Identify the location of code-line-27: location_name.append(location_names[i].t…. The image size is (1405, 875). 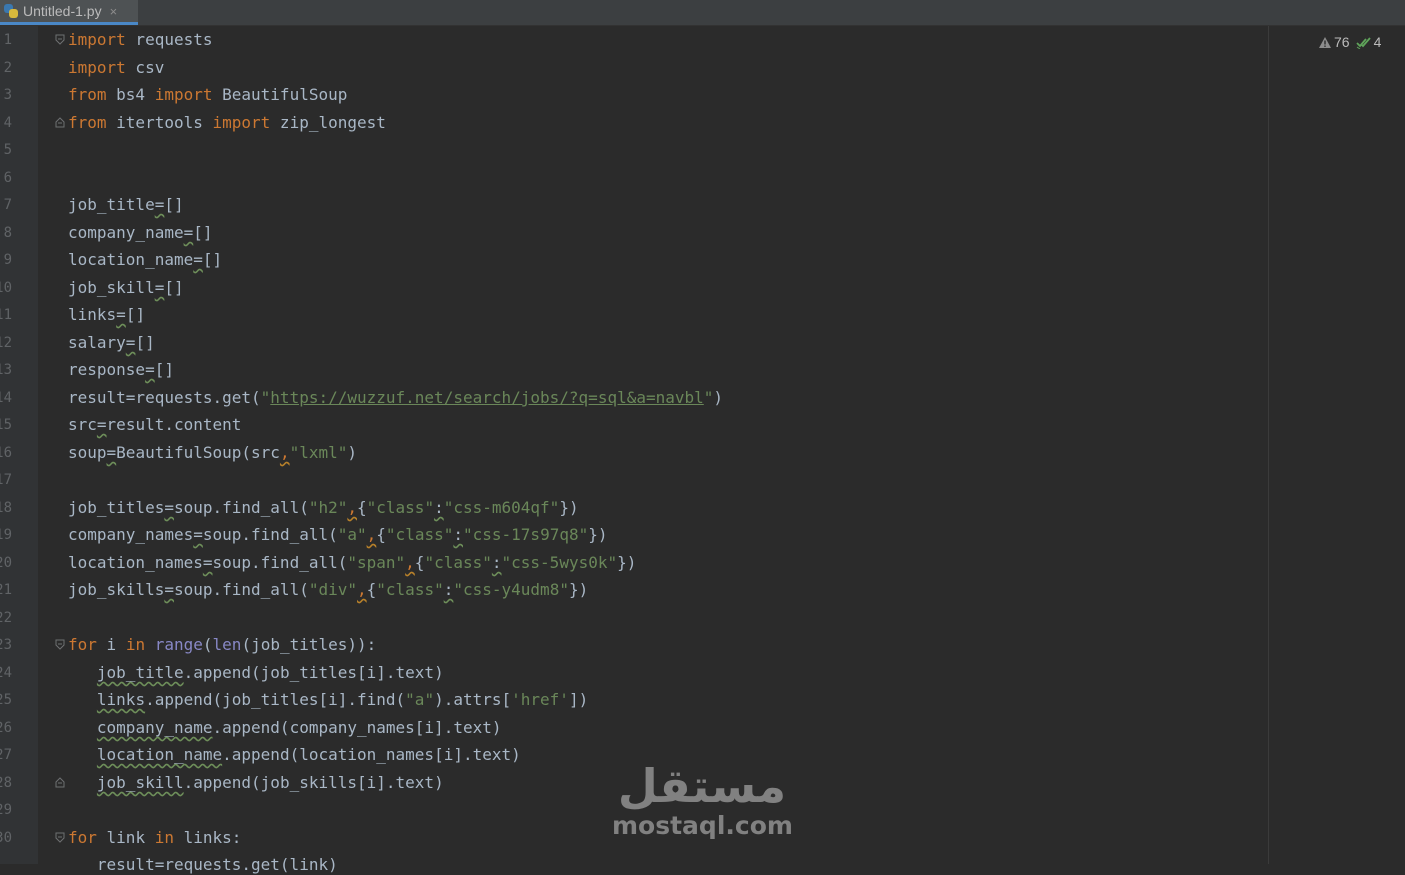
(308, 754).